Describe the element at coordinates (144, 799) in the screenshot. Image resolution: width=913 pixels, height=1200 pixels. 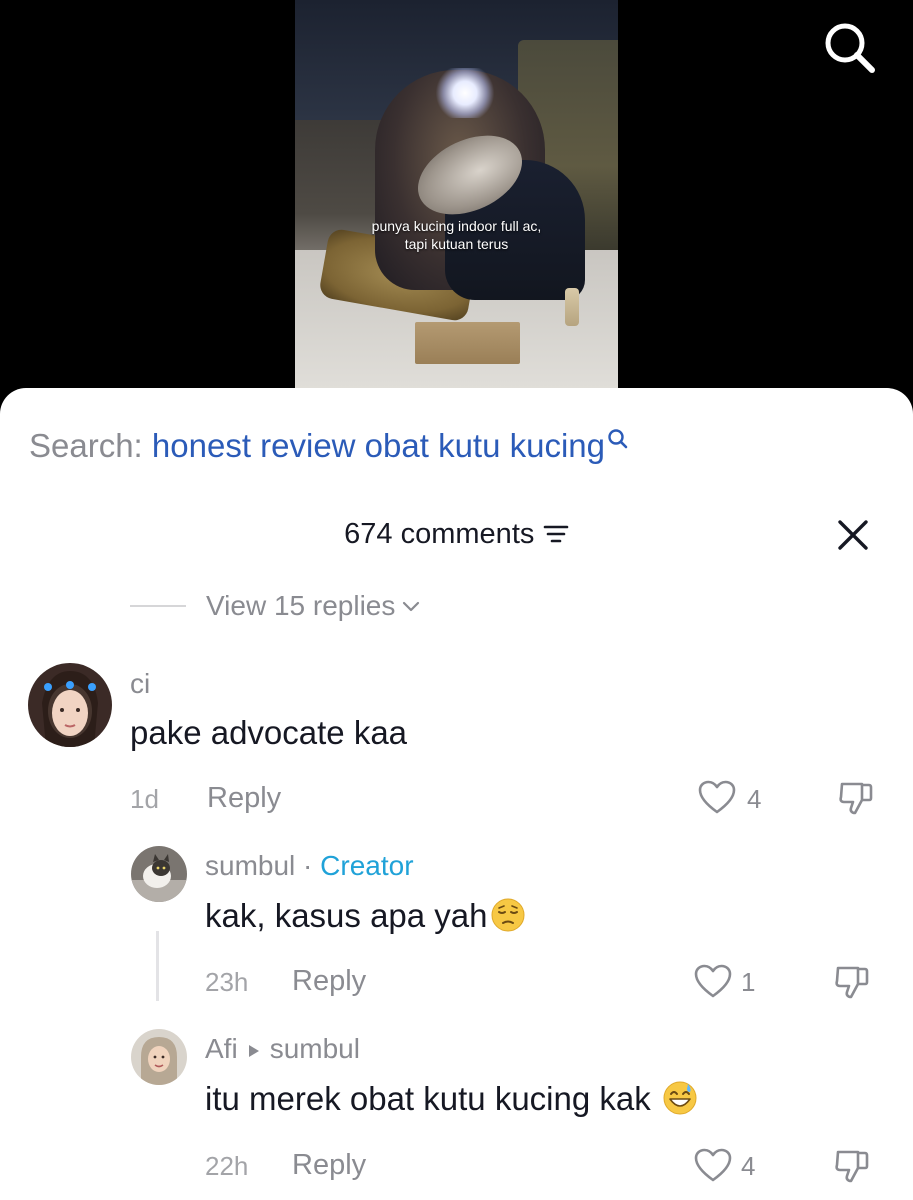
I see `comment-time: 1d` at that location.